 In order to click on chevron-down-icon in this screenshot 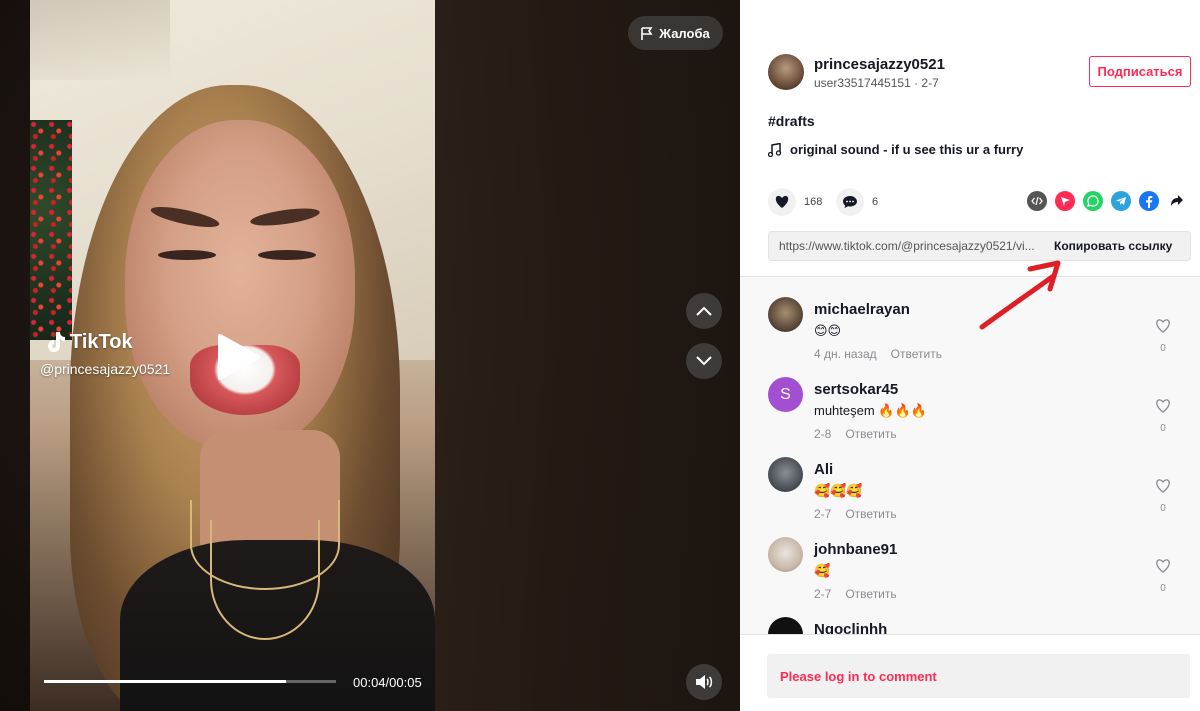, I will do `click(704, 361)`.